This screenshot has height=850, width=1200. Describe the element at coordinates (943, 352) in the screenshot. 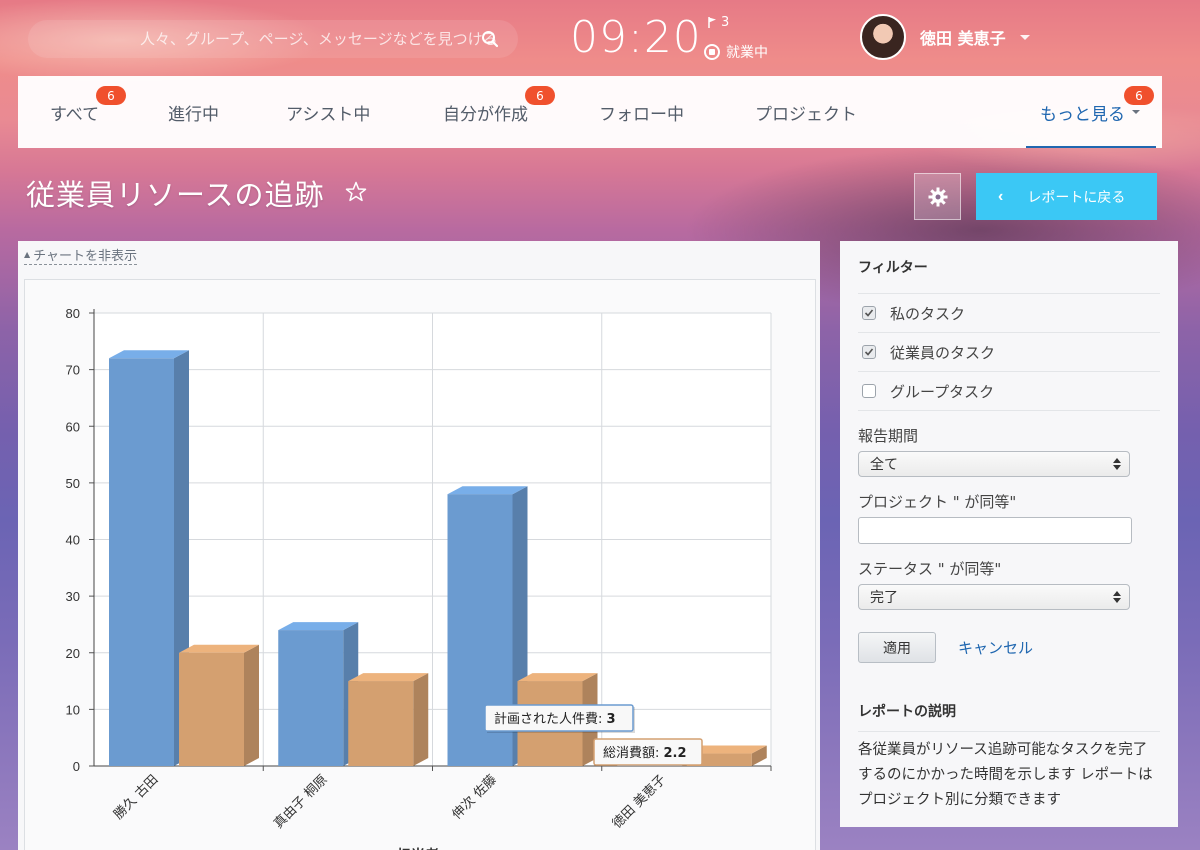

I see `filter-label: 従業員のタスク` at that location.